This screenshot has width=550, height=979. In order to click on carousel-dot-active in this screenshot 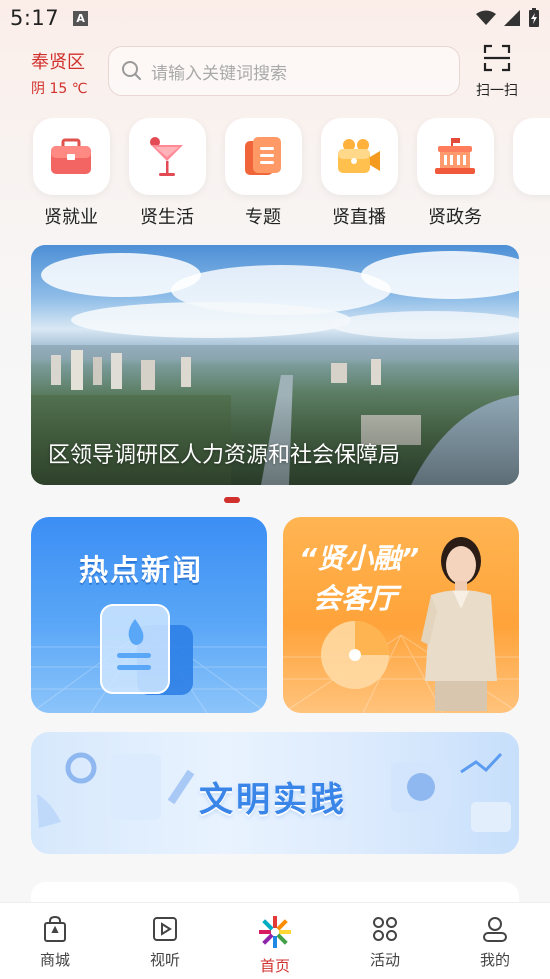, I will do `click(232, 500)`.